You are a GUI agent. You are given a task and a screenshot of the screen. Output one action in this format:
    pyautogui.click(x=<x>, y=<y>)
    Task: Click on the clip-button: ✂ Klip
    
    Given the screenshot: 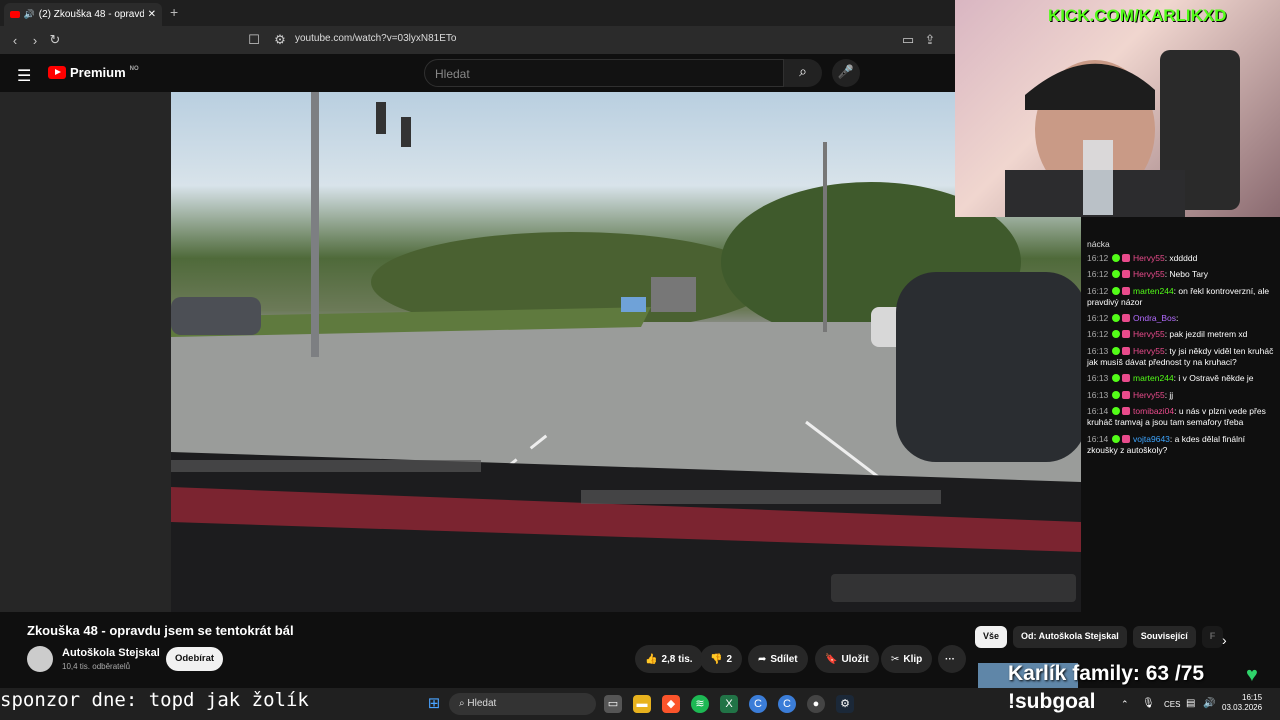 What is the action you would take?
    pyautogui.click(x=907, y=659)
    